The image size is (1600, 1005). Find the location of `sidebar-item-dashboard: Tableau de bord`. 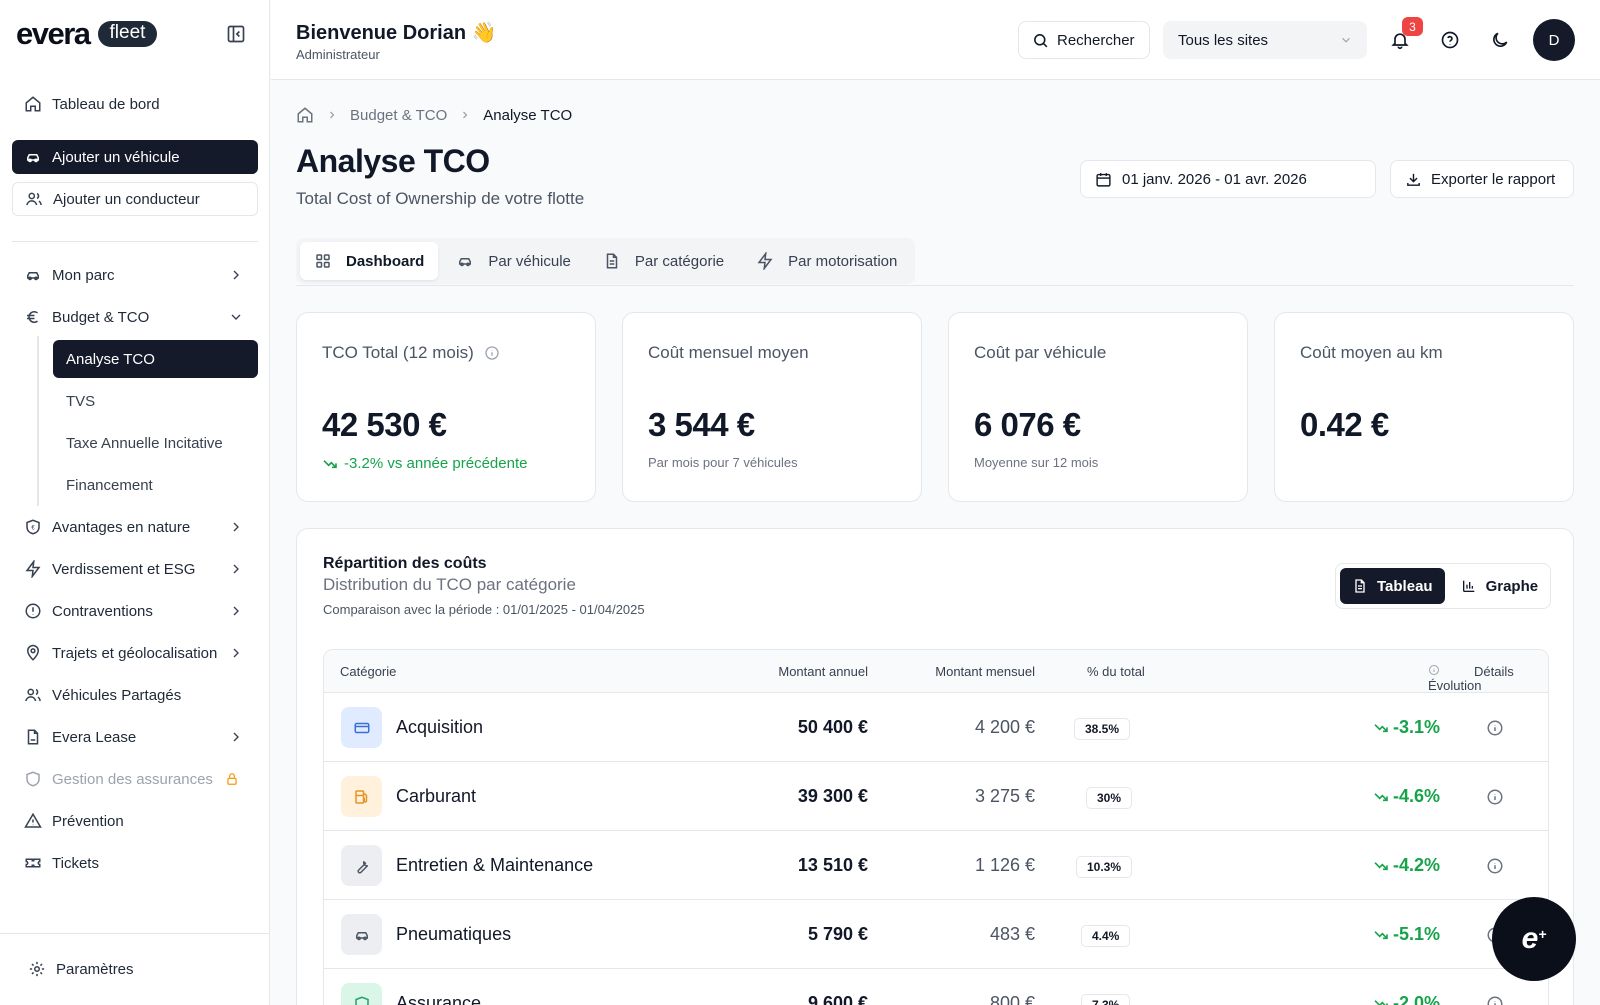

sidebar-item-dashboard: Tableau de bord is located at coordinates (135, 104).